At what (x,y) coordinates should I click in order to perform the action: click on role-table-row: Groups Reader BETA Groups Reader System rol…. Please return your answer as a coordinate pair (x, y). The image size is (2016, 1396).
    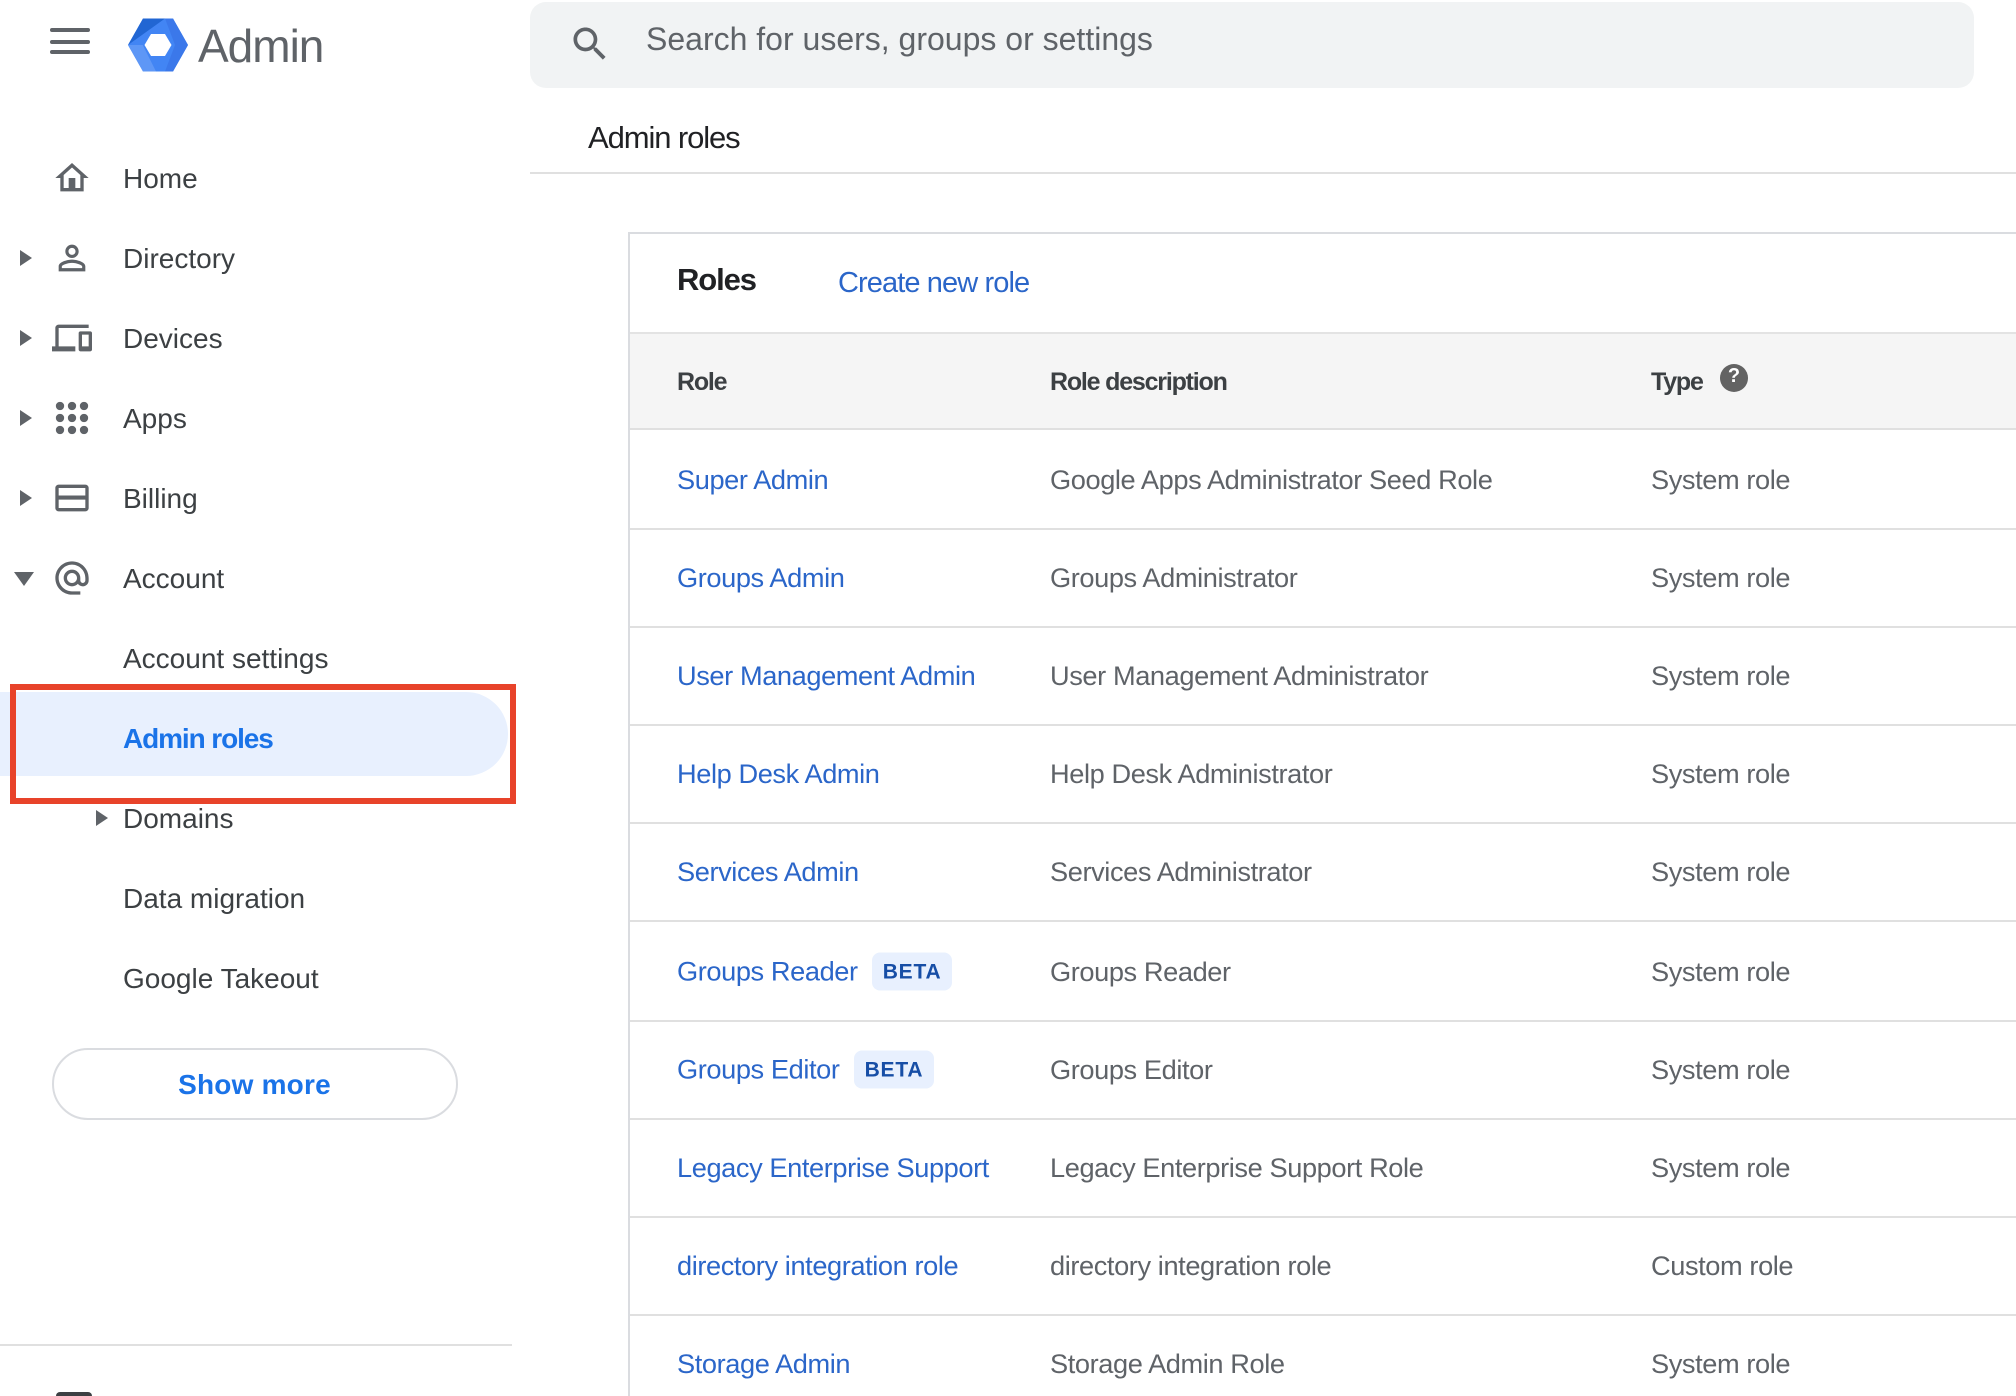
    Looking at the image, I should click on (1322, 972).